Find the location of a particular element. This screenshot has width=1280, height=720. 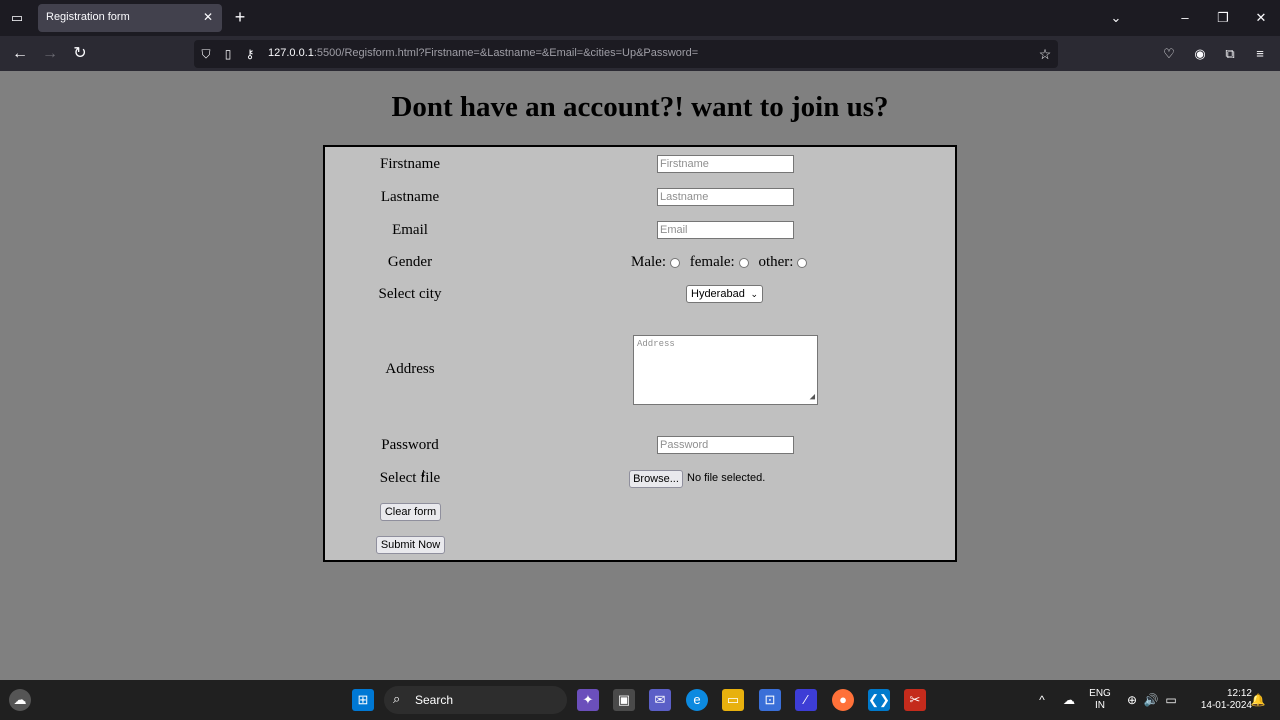

city-label: Select city is located at coordinates (410, 294).